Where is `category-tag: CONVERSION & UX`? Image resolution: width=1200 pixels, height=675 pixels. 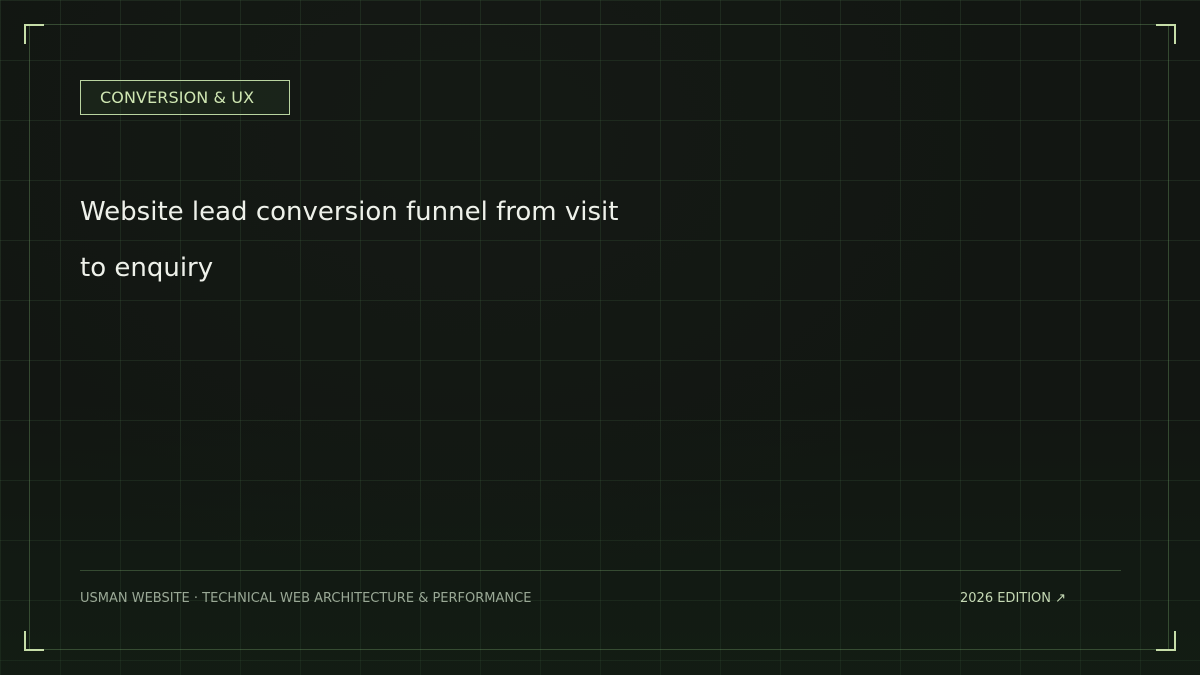 category-tag: CONVERSION & UX is located at coordinates (185, 97).